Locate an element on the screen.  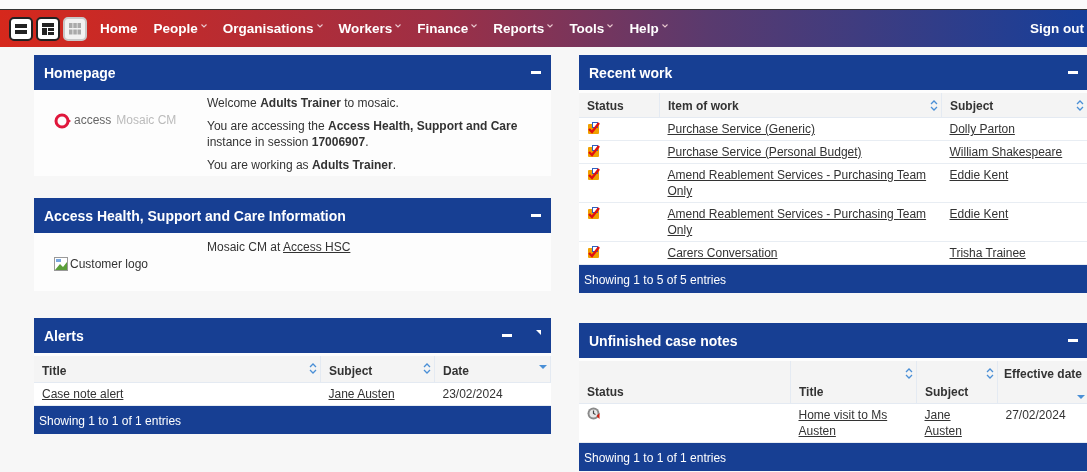
logo-text: Mosaic CM is located at coordinates (146, 120).